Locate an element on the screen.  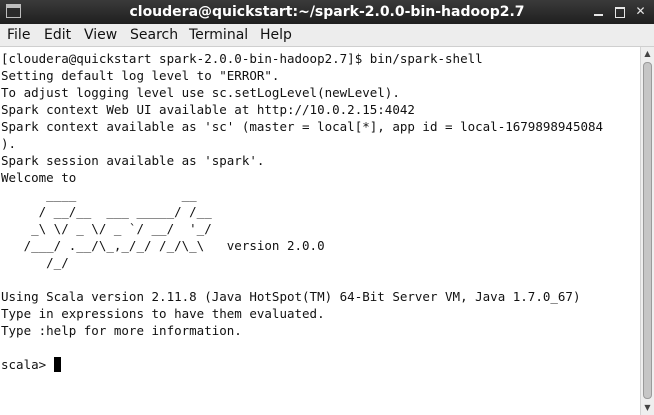
maximize-icon is located at coordinates (620, 12).